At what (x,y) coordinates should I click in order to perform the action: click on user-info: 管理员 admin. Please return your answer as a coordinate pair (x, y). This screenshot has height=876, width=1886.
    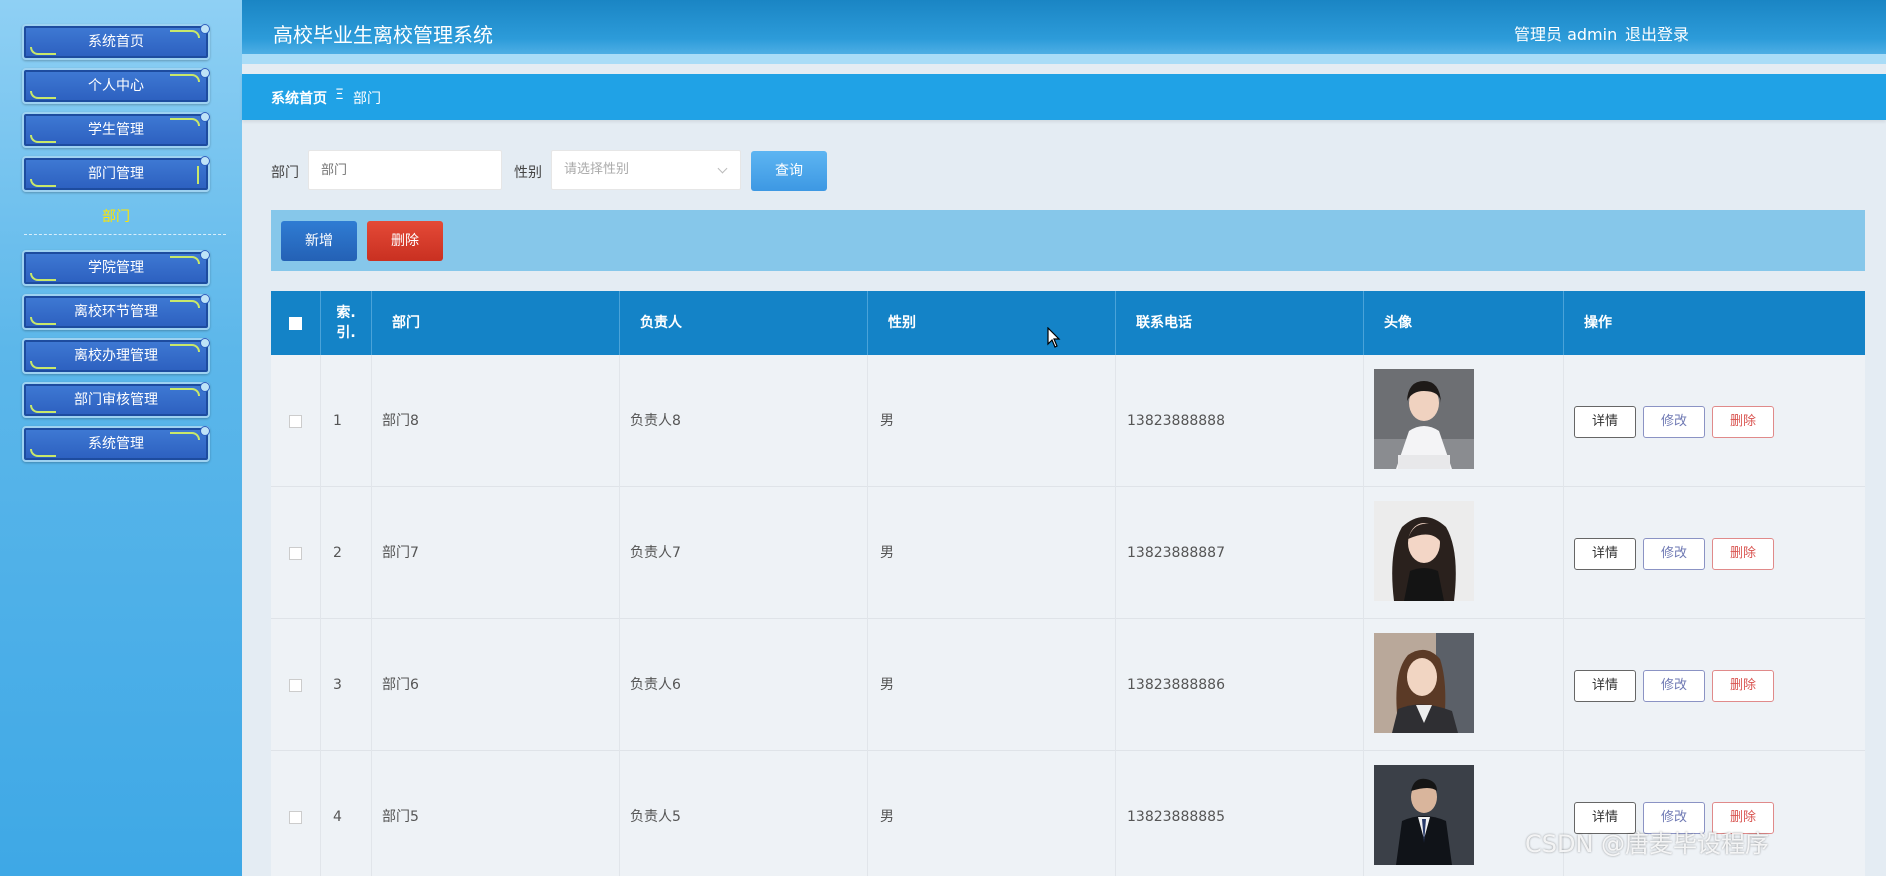
    Looking at the image, I should click on (1566, 34).